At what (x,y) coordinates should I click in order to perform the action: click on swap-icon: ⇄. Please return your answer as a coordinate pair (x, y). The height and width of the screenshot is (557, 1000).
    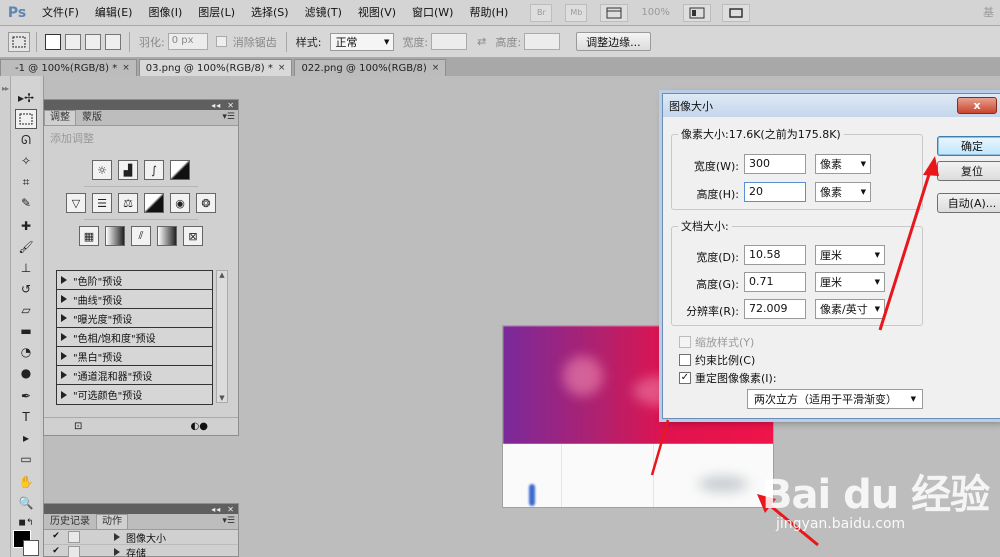
    Looking at the image, I should click on (481, 41).